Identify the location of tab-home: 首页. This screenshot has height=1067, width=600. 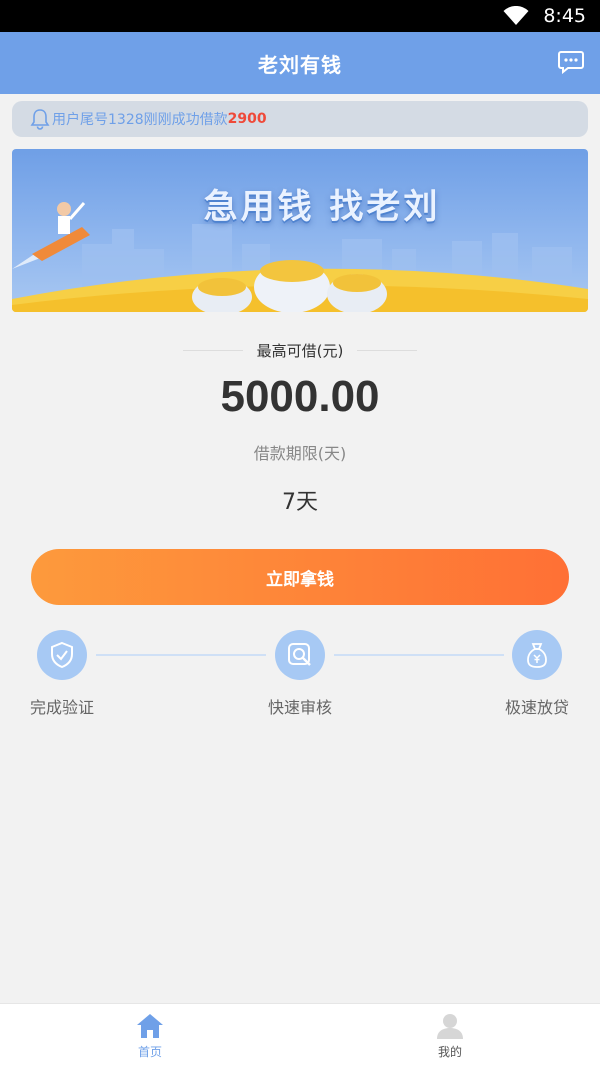
(150, 1036).